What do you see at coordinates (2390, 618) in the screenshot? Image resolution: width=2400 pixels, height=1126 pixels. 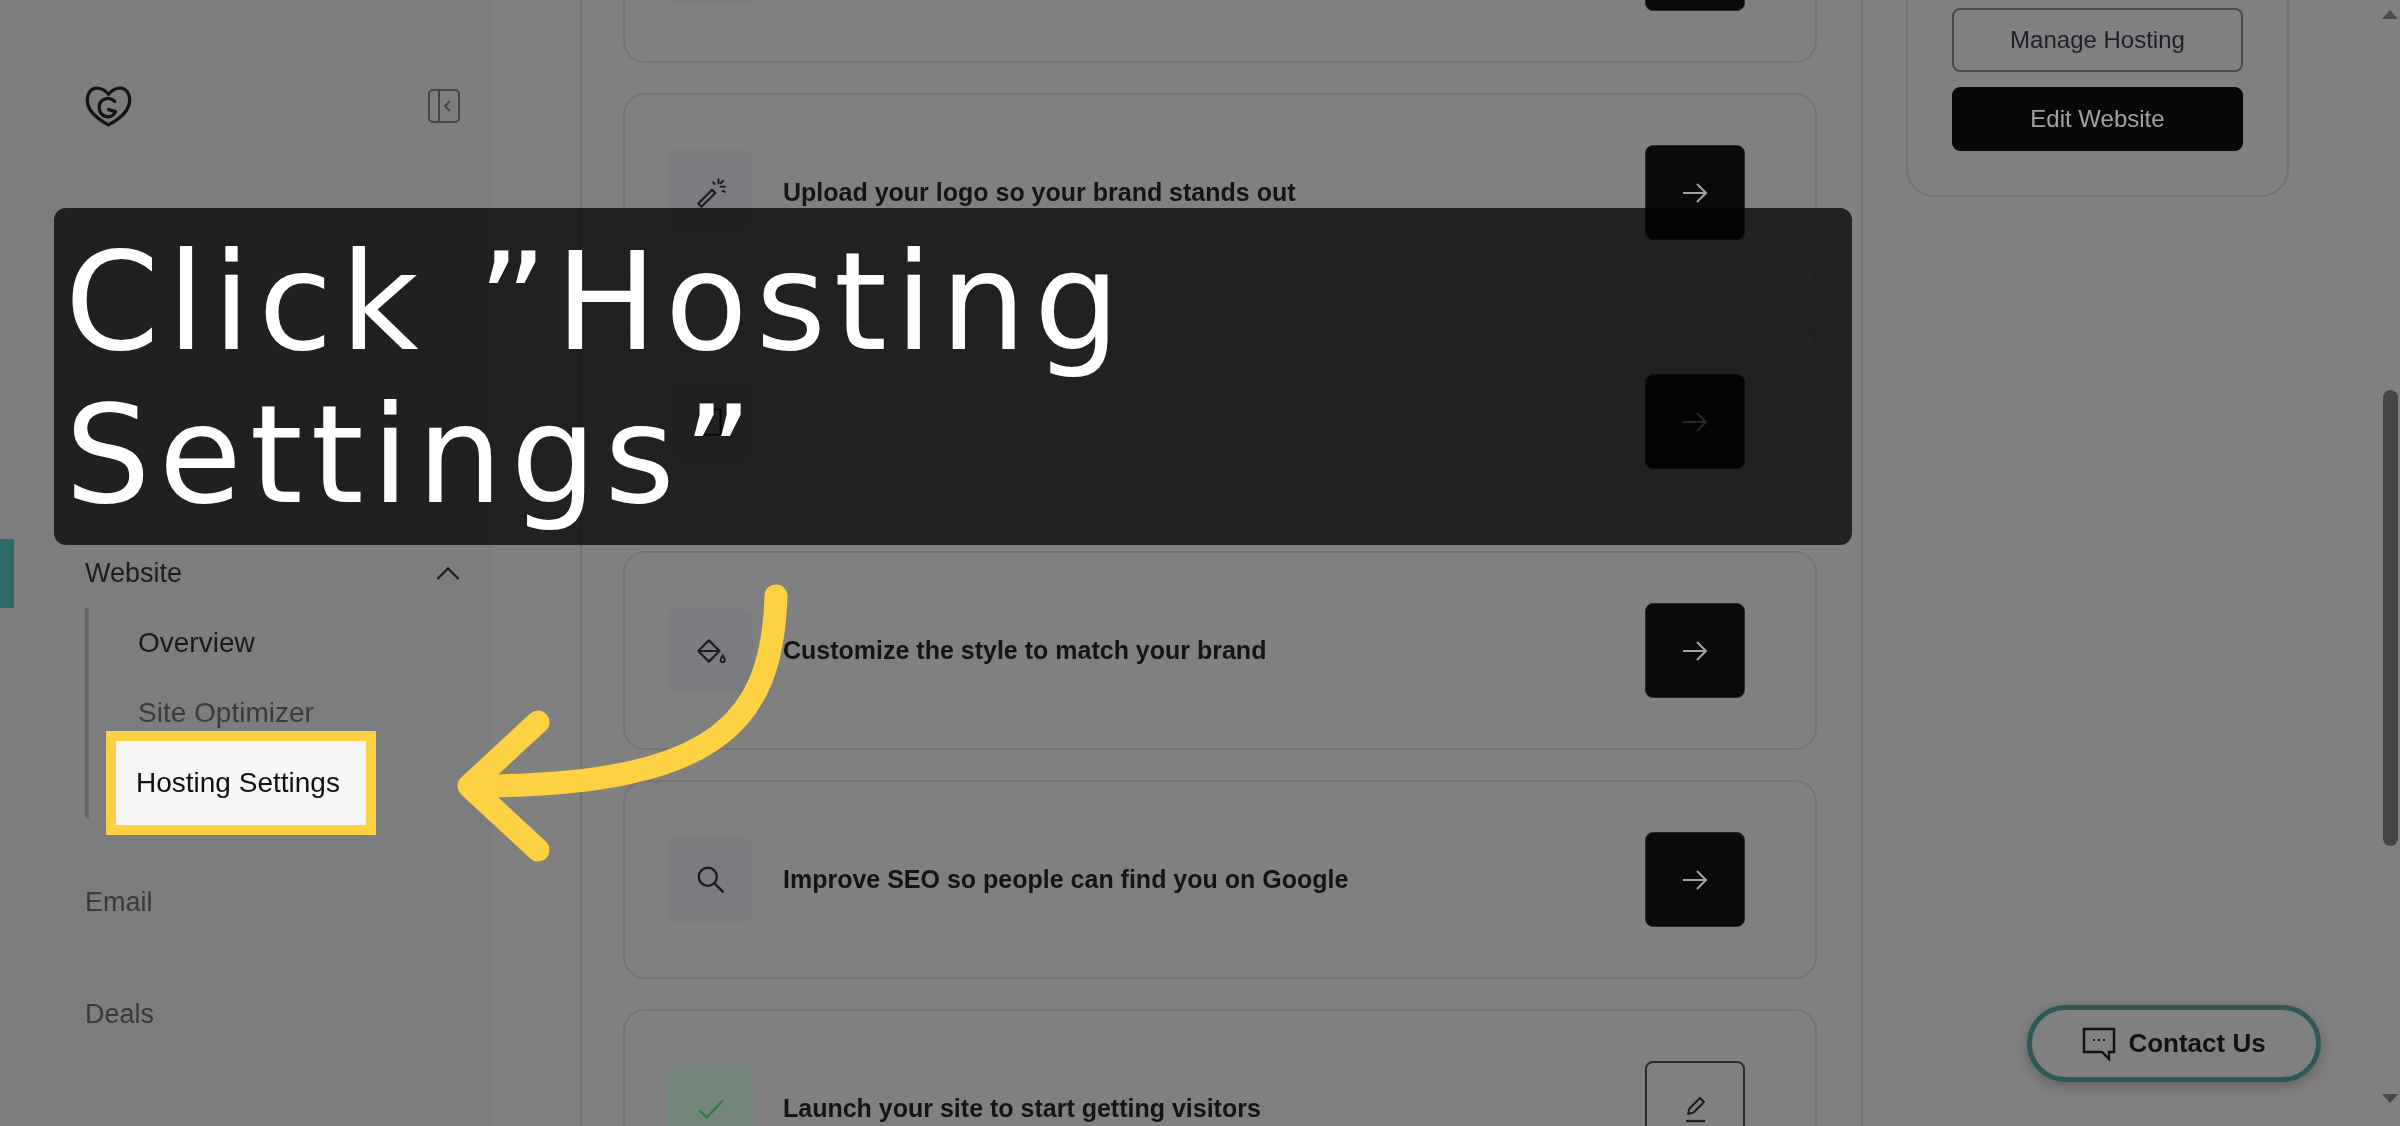 I see `scrollbar-thumb` at bounding box center [2390, 618].